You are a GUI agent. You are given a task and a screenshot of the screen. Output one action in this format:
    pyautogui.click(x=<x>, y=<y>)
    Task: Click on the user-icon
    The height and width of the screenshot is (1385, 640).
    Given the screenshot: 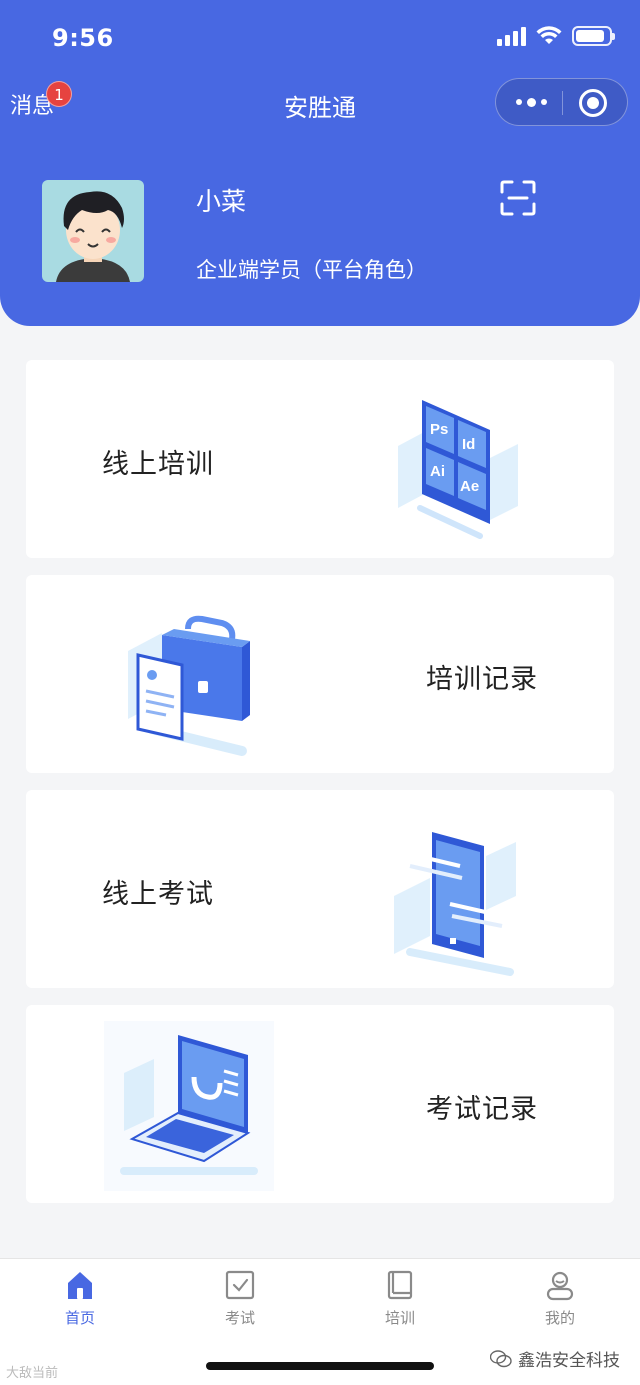 What is the action you would take?
    pyautogui.click(x=560, y=1286)
    